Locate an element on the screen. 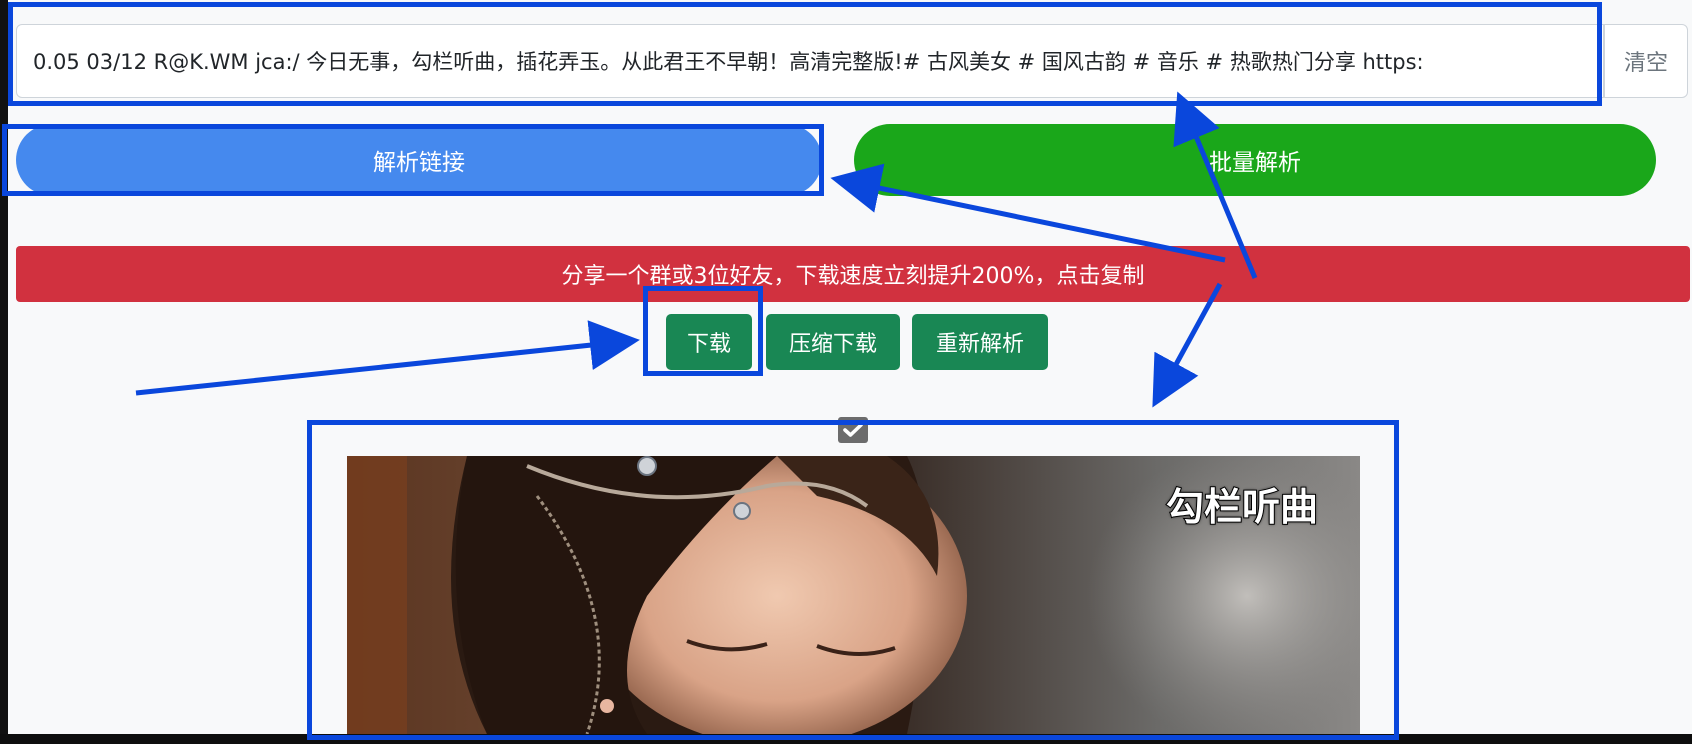  annotation-box-parse is located at coordinates (413, 160).